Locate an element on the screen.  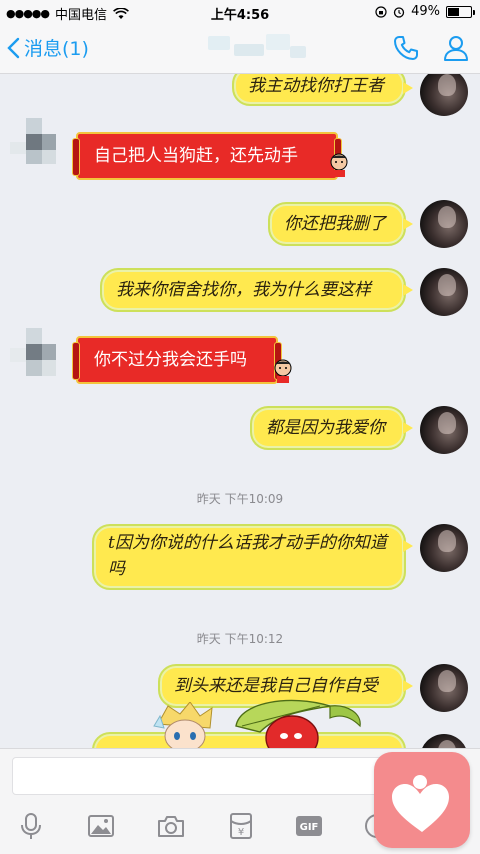
red-packet-icon: ¥ is located at coordinates (241, 826).